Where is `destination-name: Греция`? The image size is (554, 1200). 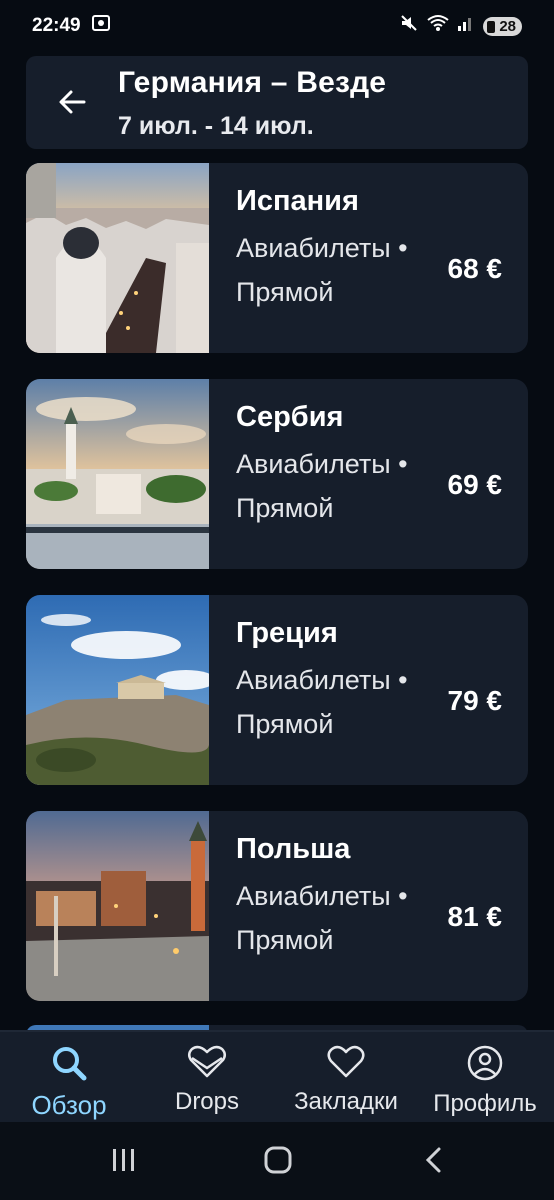 destination-name: Греция is located at coordinates (287, 633).